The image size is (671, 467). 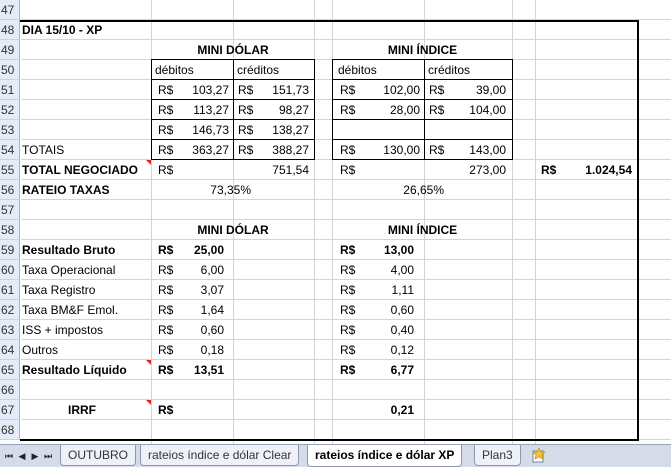 What do you see at coordinates (10, 350) in the screenshot?
I see `row-header: 64` at bounding box center [10, 350].